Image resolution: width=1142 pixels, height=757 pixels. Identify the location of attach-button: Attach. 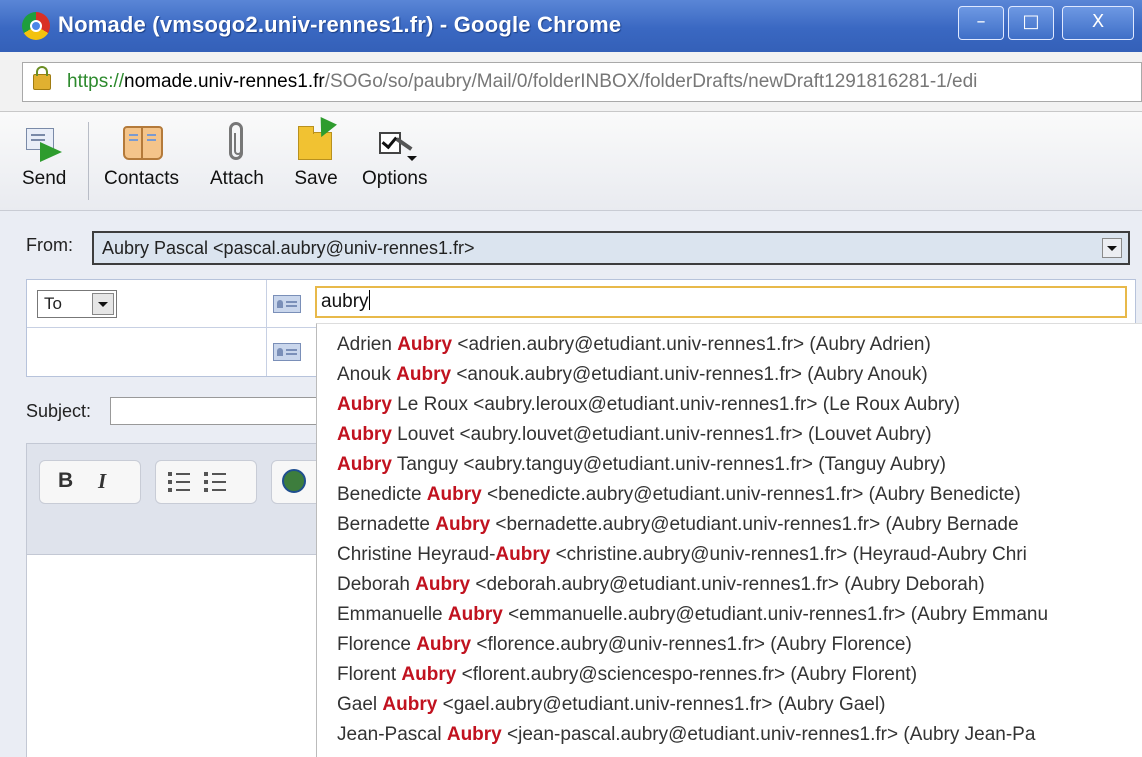
(237, 155).